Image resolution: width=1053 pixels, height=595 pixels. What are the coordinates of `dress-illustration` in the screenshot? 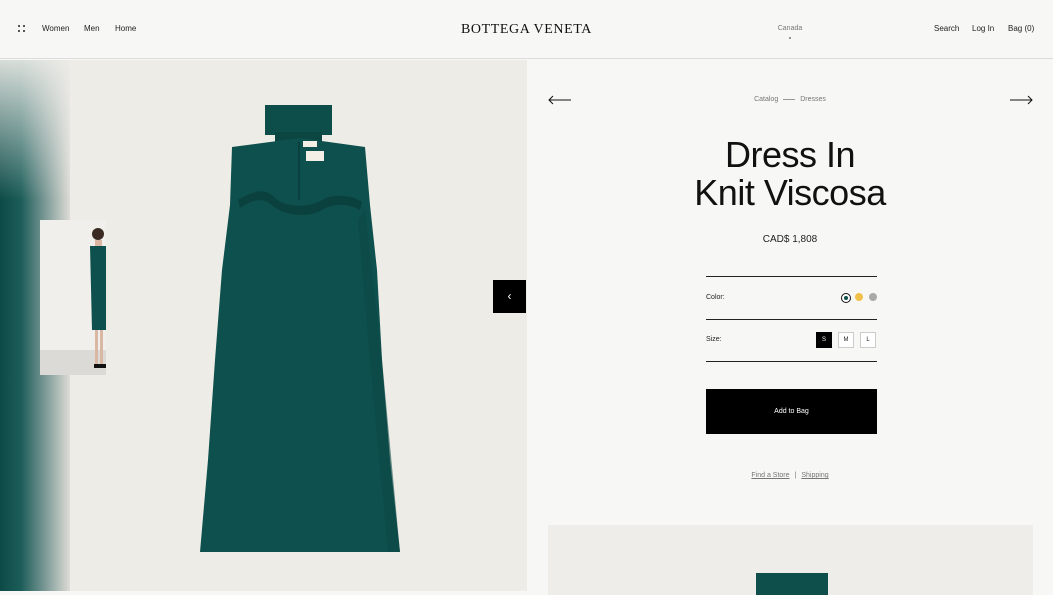 It's located at (300, 328).